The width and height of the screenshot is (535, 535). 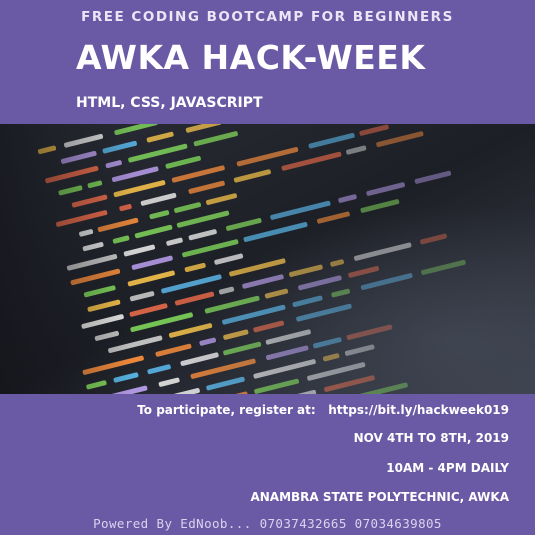 What do you see at coordinates (379, 497) in the screenshot?
I see `event-venue: ANAMBRA STATE POLYTECHNIC, AWKA` at bounding box center [379, 497].